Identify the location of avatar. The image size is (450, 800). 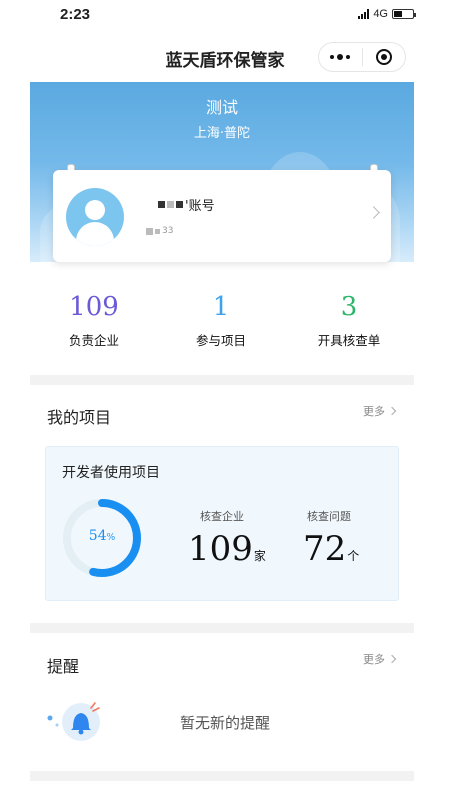
(95, 217).